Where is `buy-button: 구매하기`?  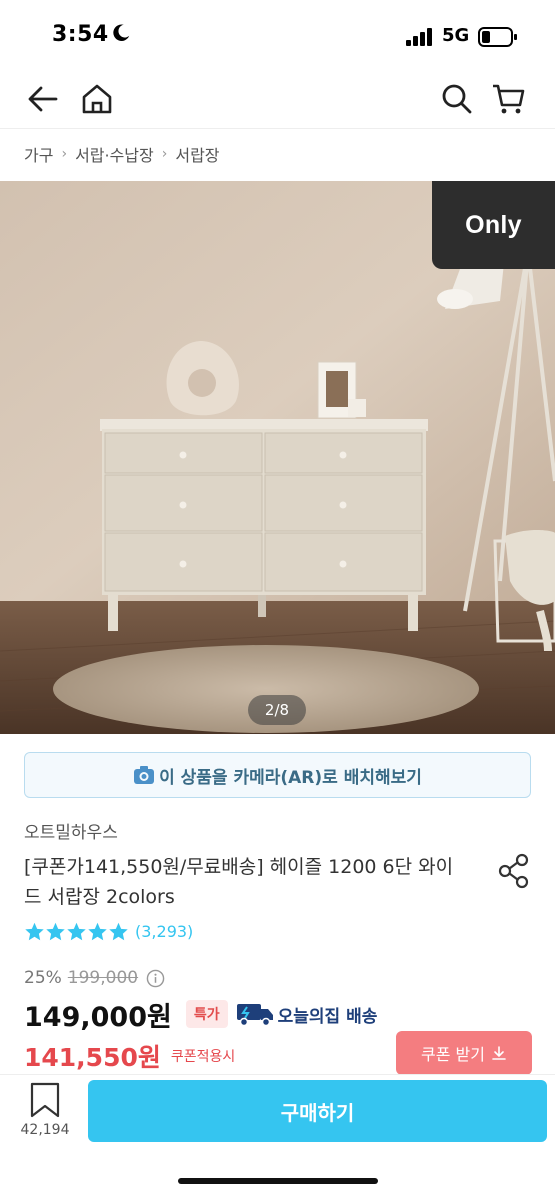 buy-button: 구매하기 is located at coordinates (317, 1111).